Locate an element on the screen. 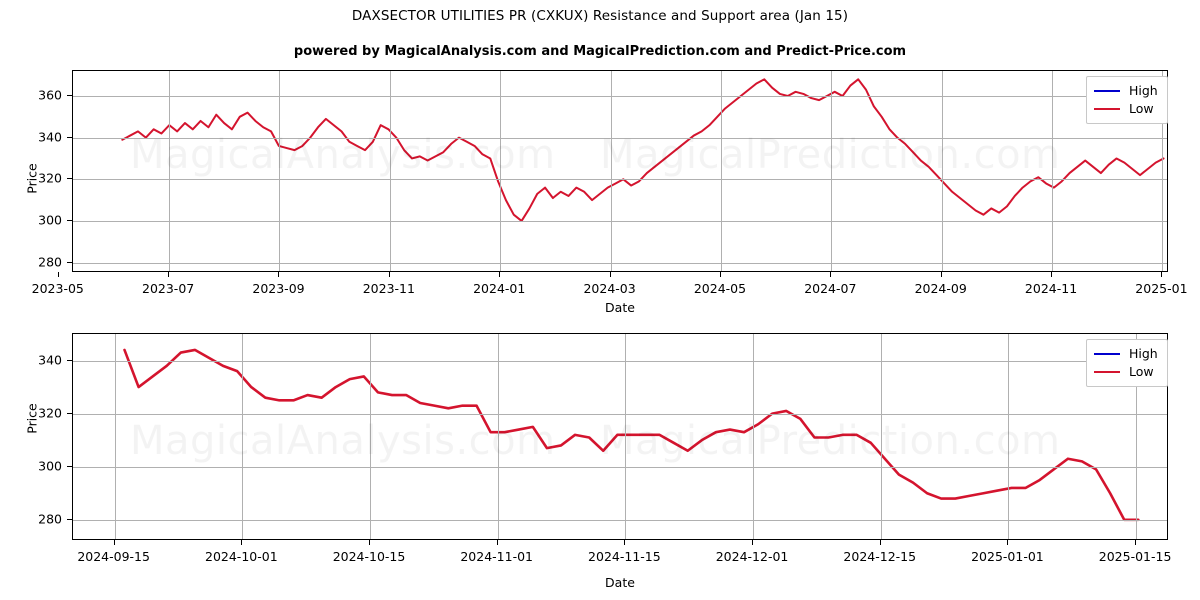 The image size is (1200, 600). bottom-chart-legend: High Low is located at coordinates (1127, 363).